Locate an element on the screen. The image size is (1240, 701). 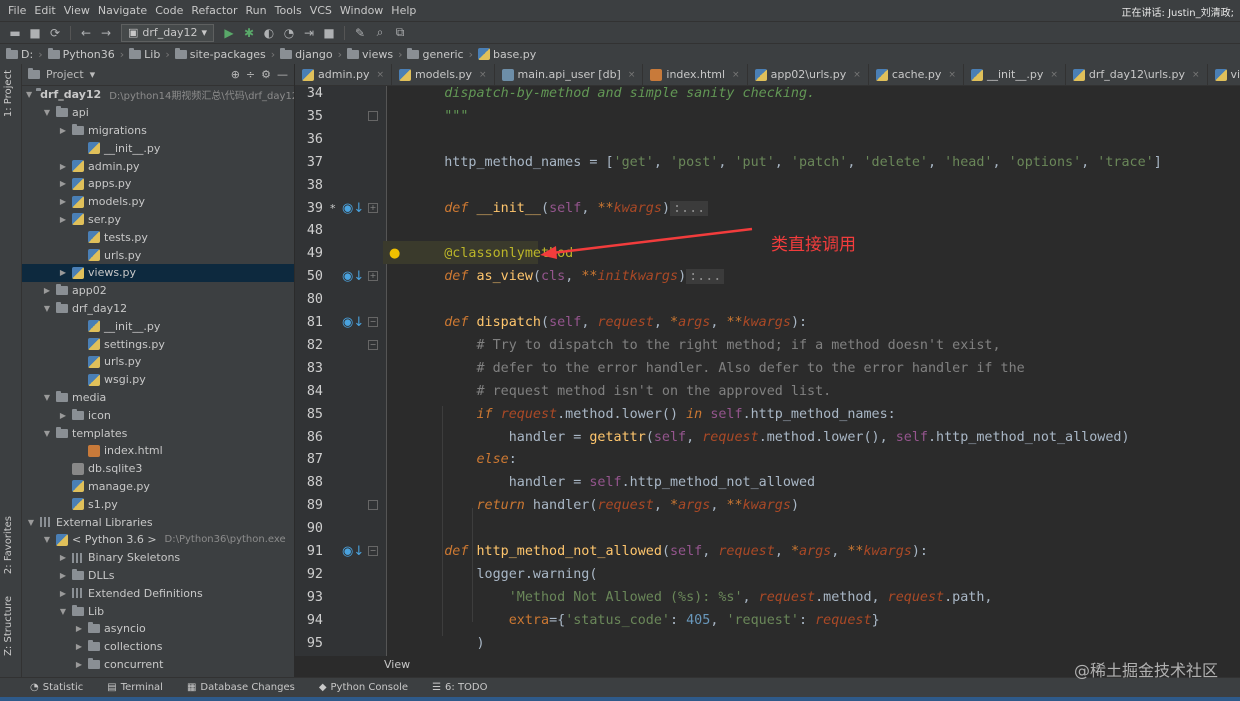
tool-window-button: ▤ Terminal is located at coordinates (135, 687).